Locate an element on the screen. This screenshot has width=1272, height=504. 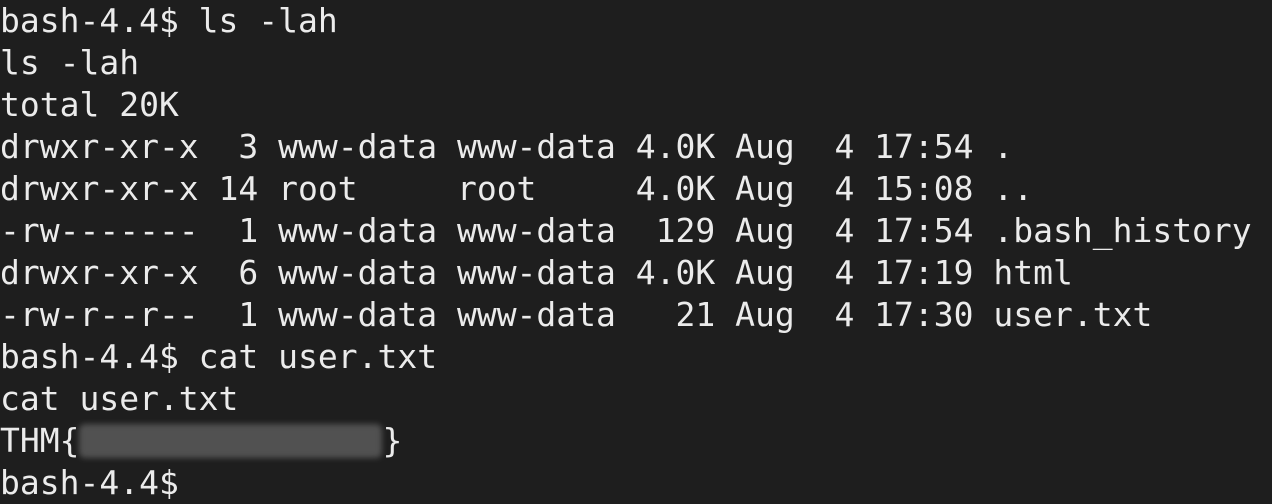
flag-prefix: THM{ is located at coordinates (40, 440).